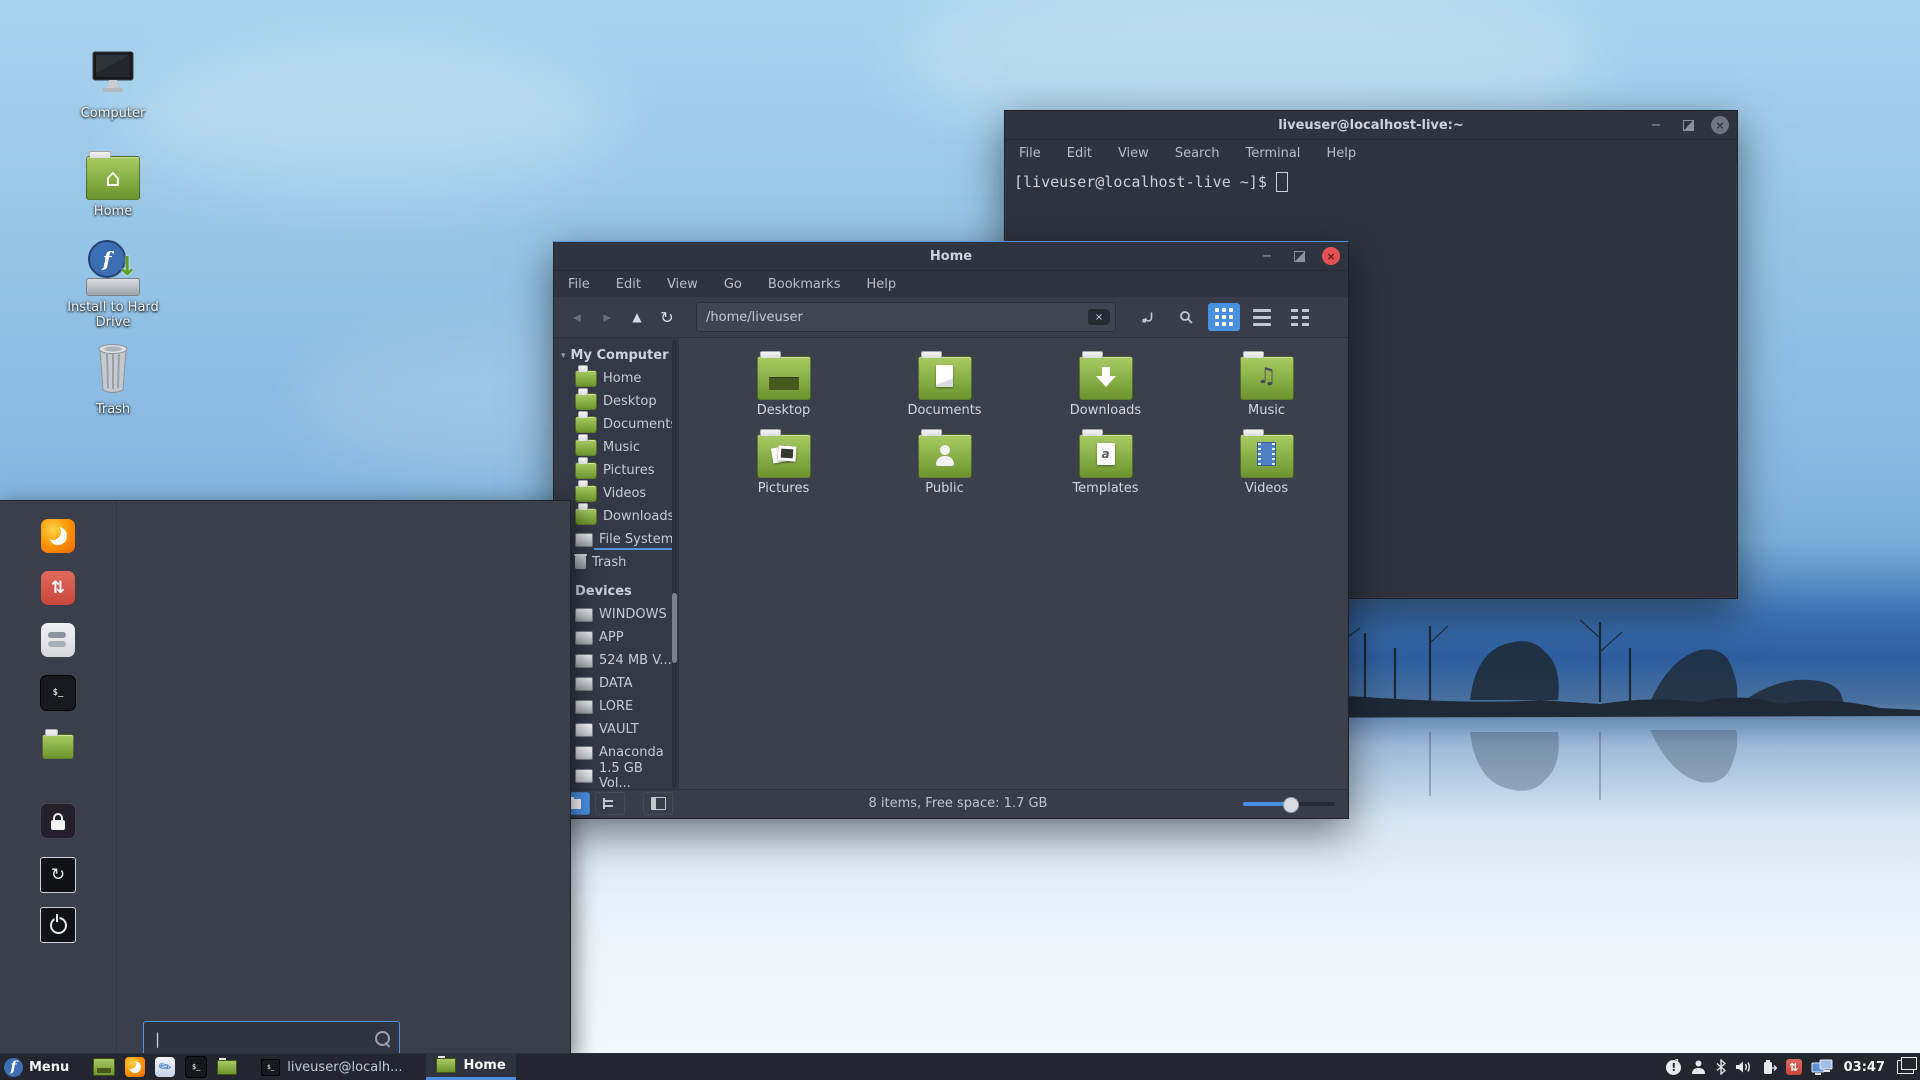 This screenshot has width=1920, height=1080. I want to click on folder-videos: Videos, so click(1266, 462).